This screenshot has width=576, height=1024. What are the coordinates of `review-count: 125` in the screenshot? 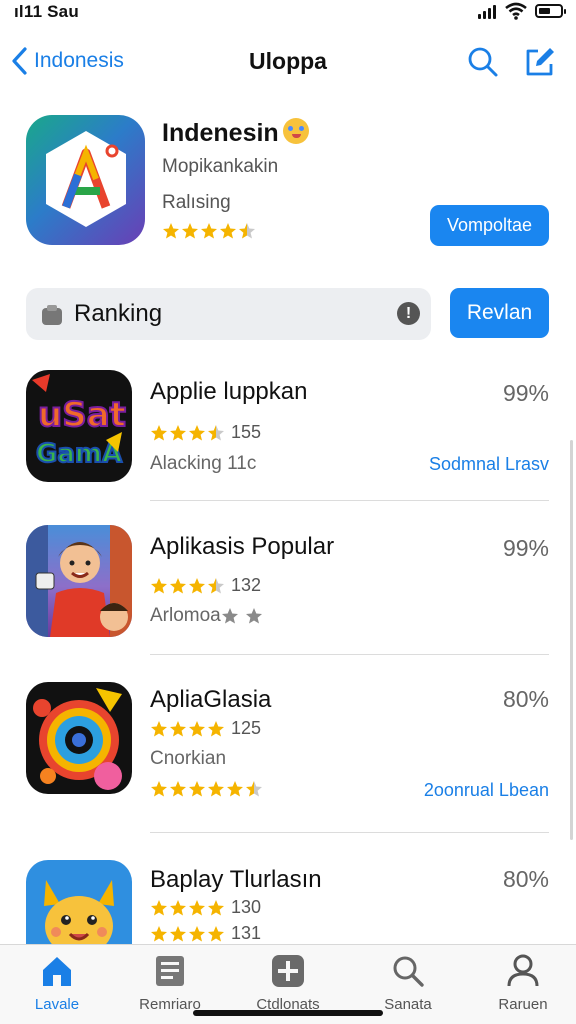 It's located at (246, 728).